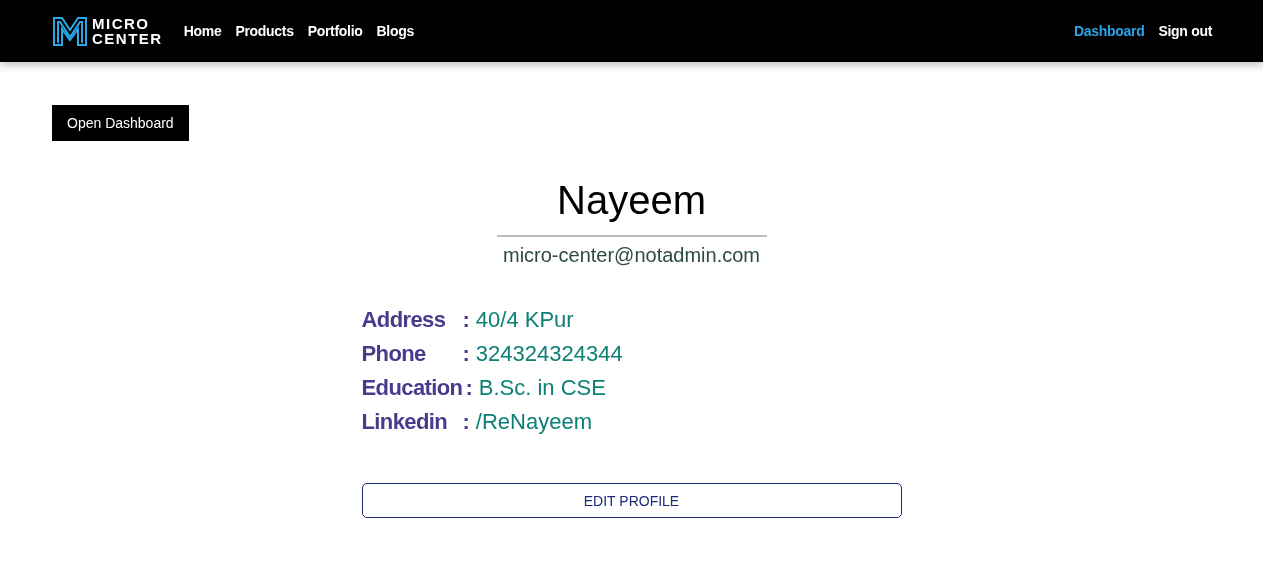 This screenshot has height=577, width=1263. I want to click on logo-text: CENTER, so click(127, 38).